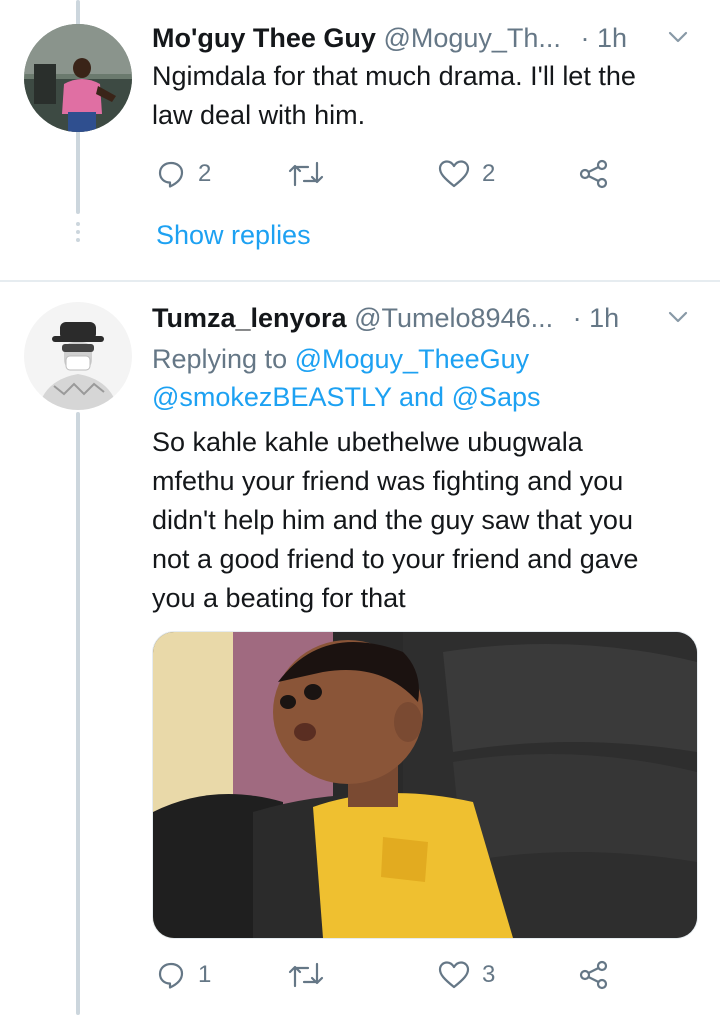 This screenshot has width=720, height=1015. I want to click on tweet-text-line: mfethu your friend was fighting and you, so click(388, 481).